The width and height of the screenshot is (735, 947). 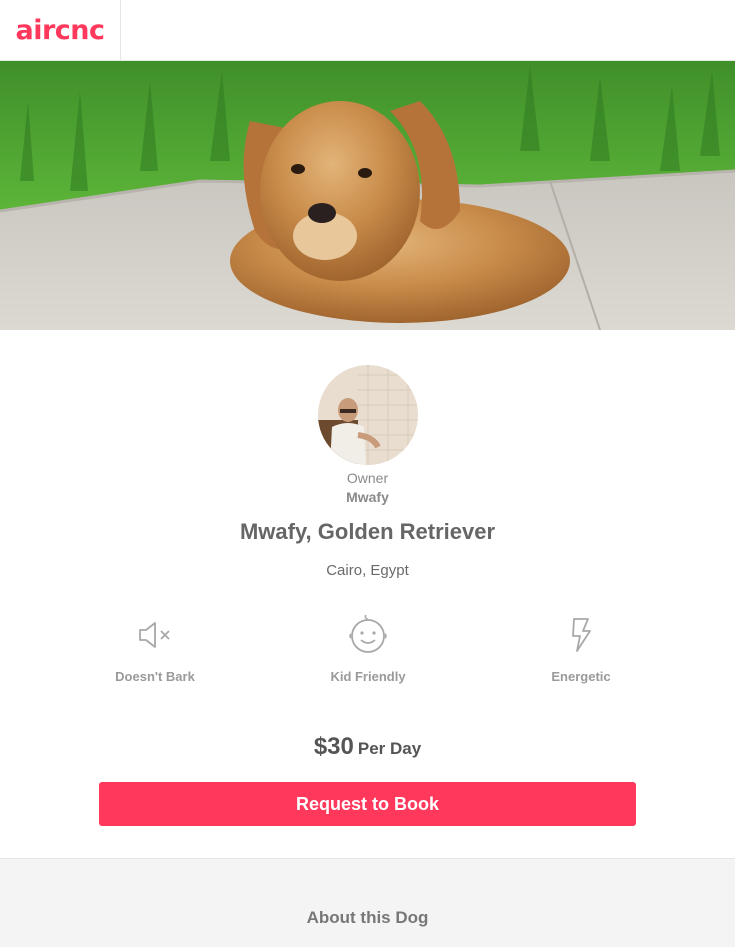 I want to click on price-display: $30 Per Day, so click(x=367, y=747).